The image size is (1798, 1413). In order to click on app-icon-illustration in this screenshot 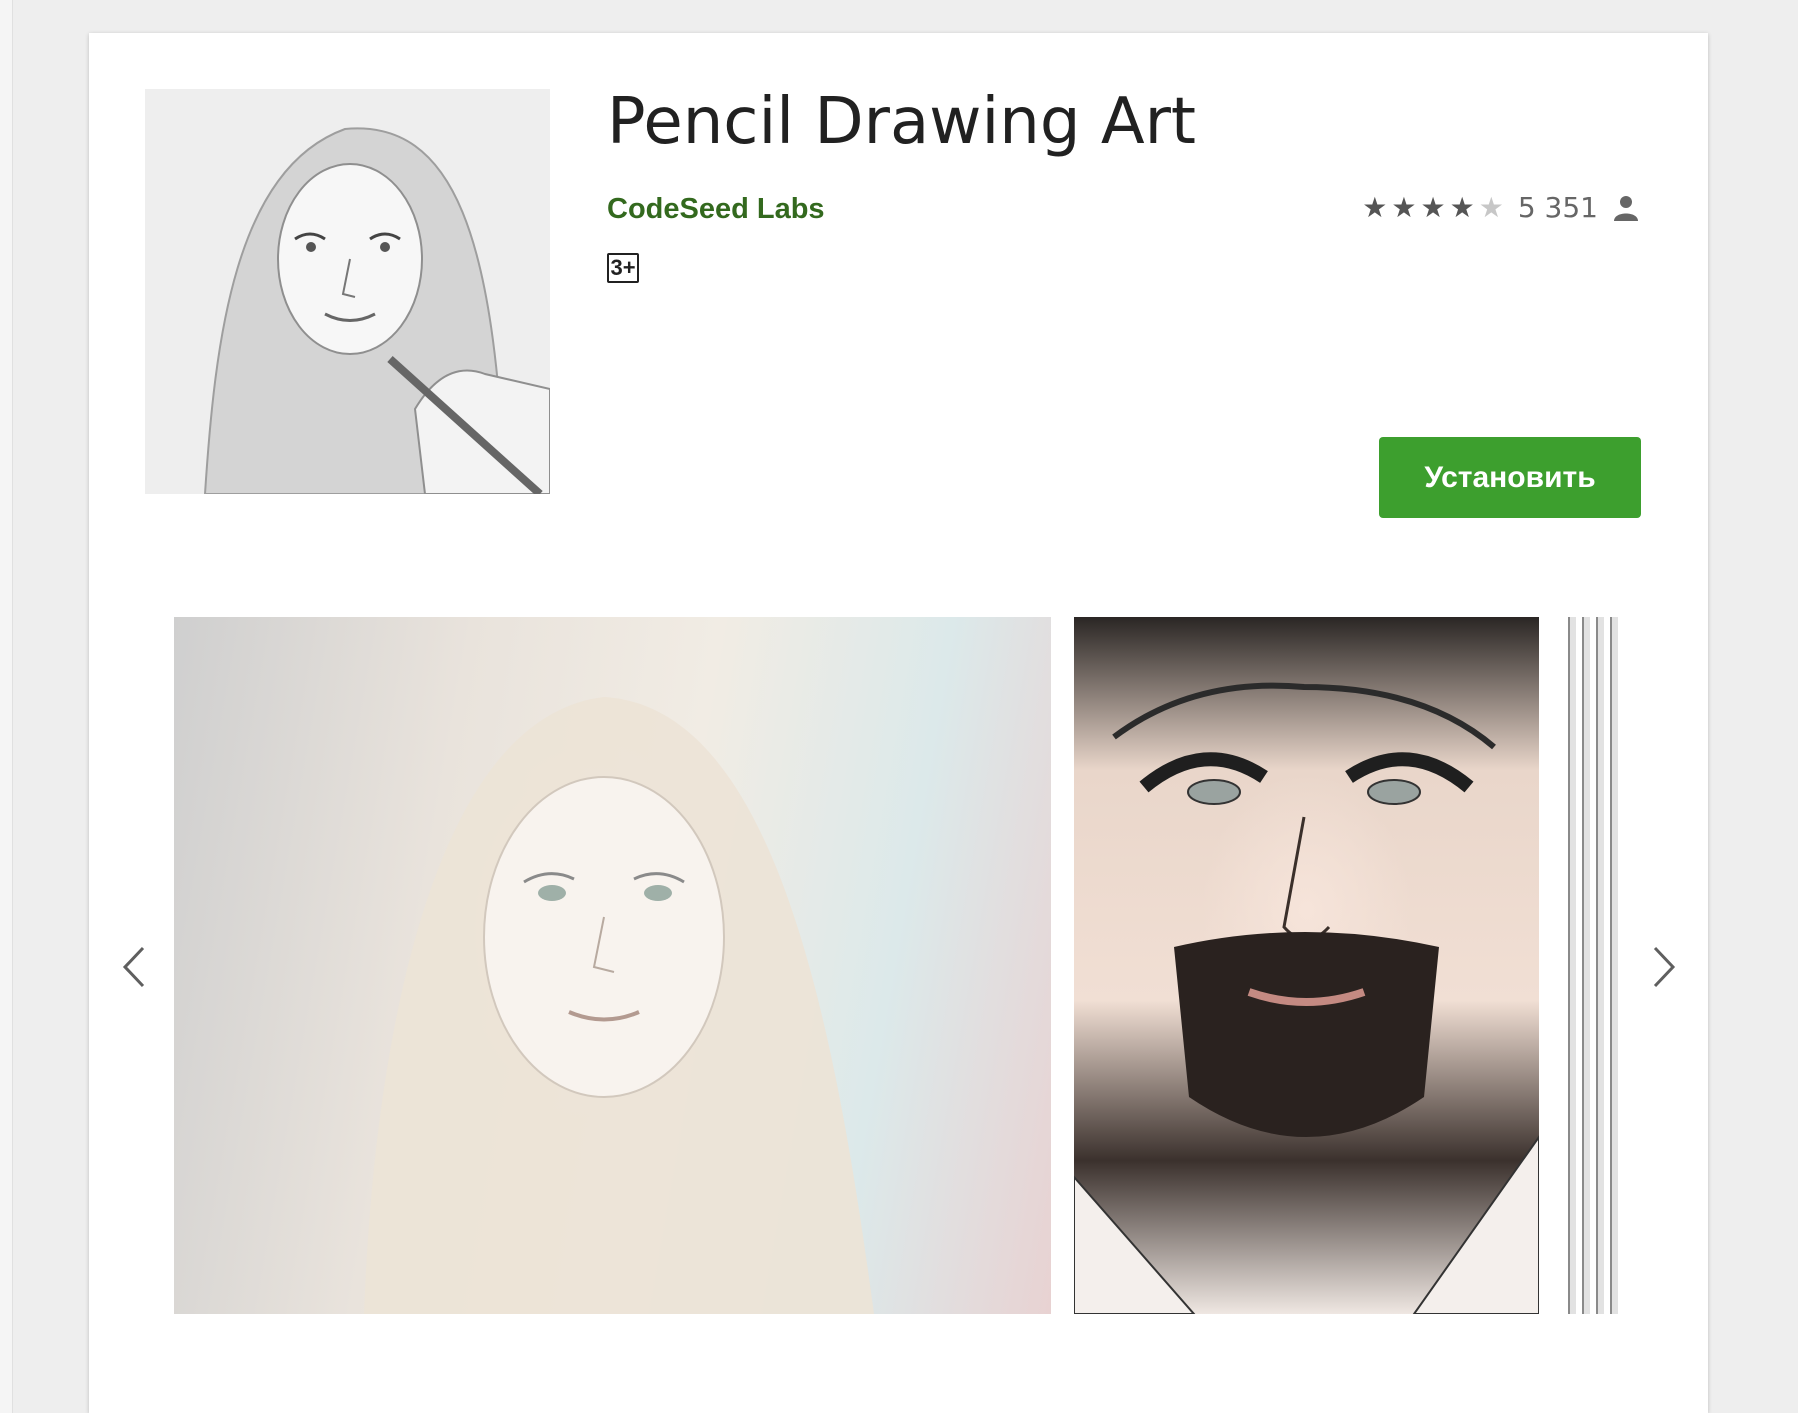, I will do `click(347, 291)`.